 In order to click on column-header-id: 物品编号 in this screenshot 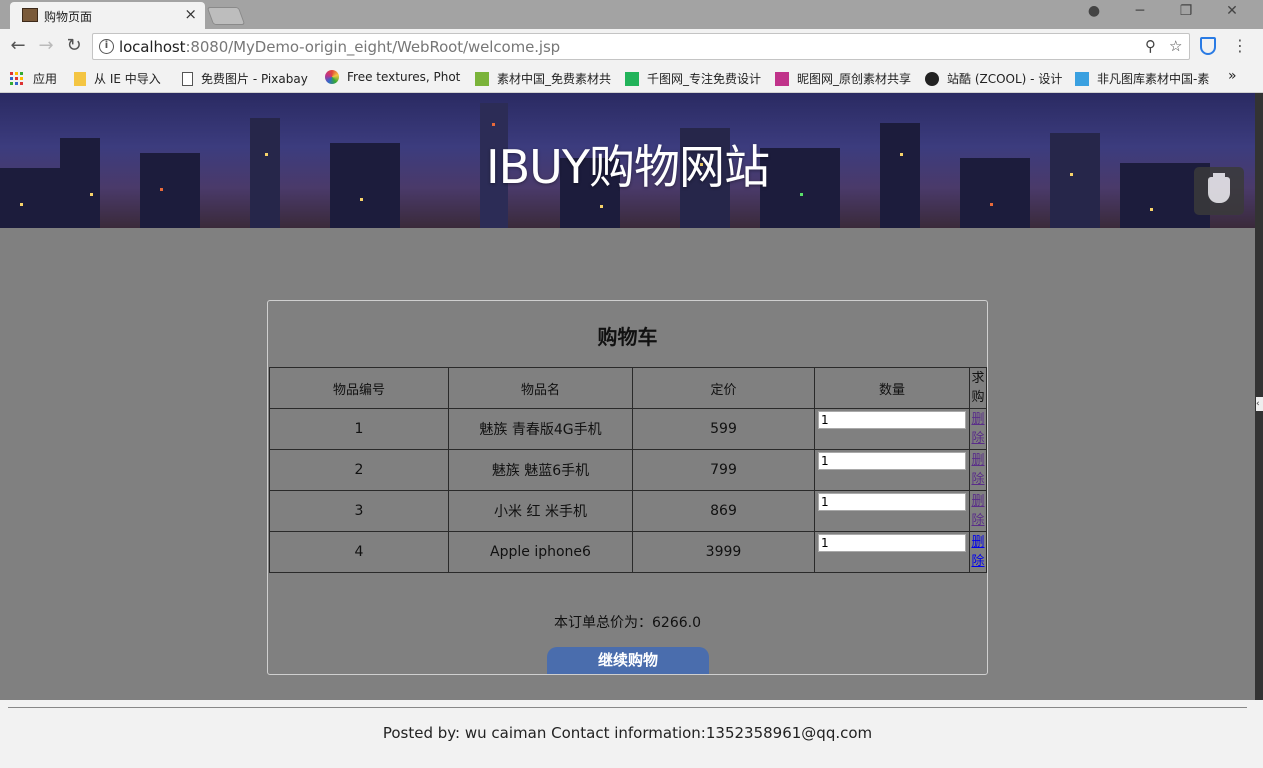, I will do `click(359, 388)`.